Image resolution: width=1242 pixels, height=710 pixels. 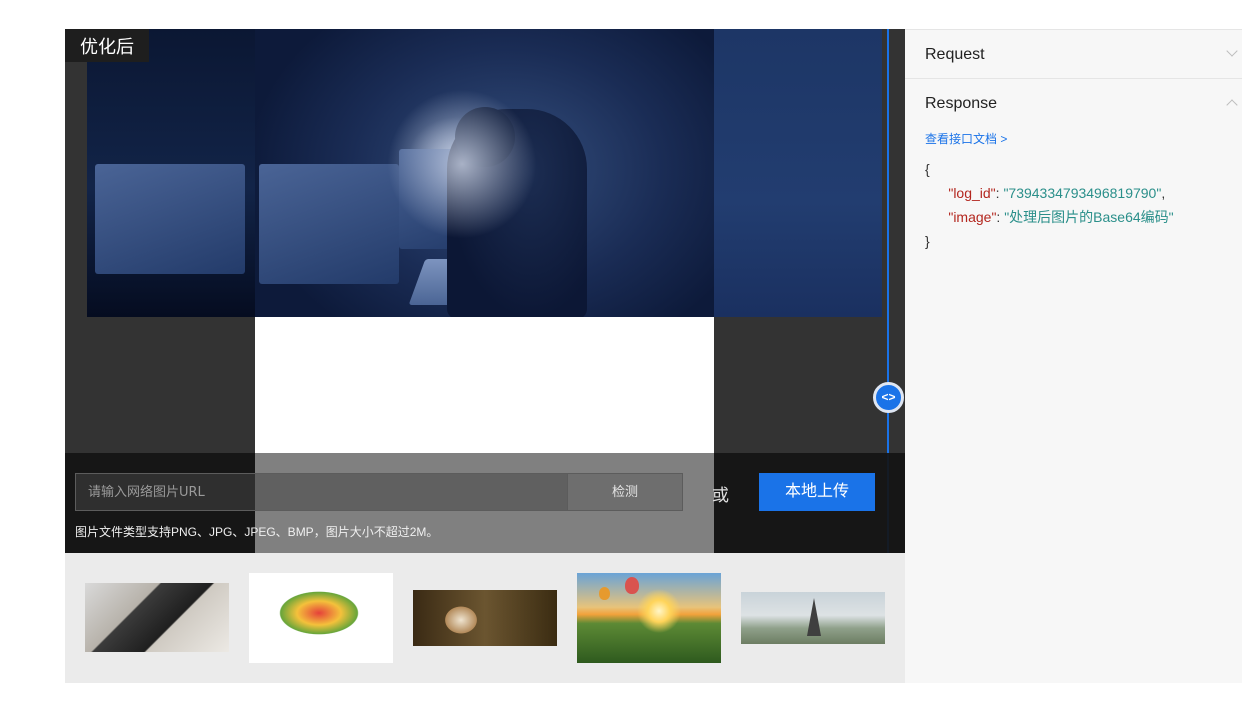 I want to click on json-close-brace: }, so click(x=927, y=241).